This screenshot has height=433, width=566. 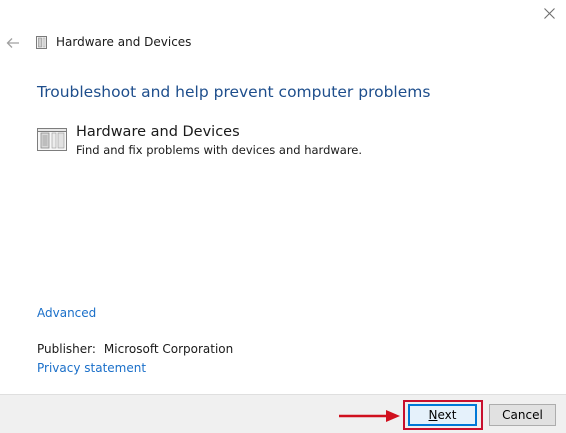 I want to click on advanced-link: Advanced, so click(x=66, y=313).